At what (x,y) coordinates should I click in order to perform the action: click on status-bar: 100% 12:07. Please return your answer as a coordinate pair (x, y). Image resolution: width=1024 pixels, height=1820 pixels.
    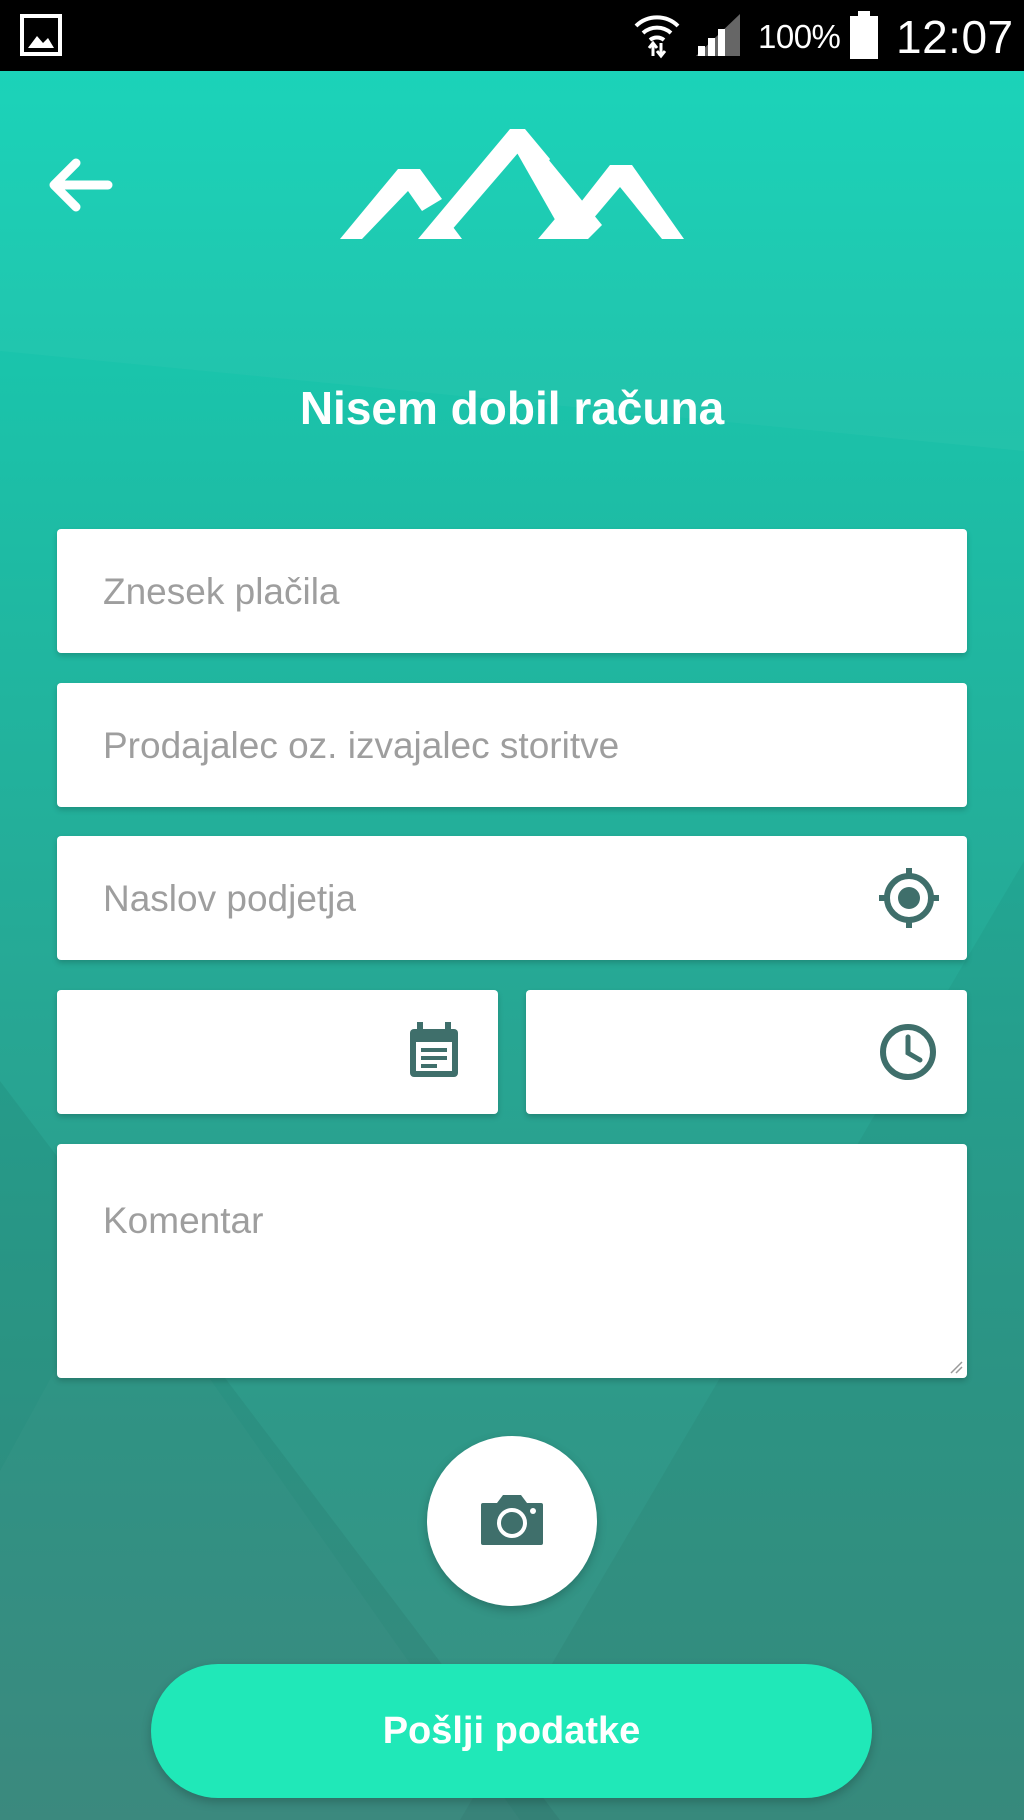
    Looking at the image, I should click on (512, 35).